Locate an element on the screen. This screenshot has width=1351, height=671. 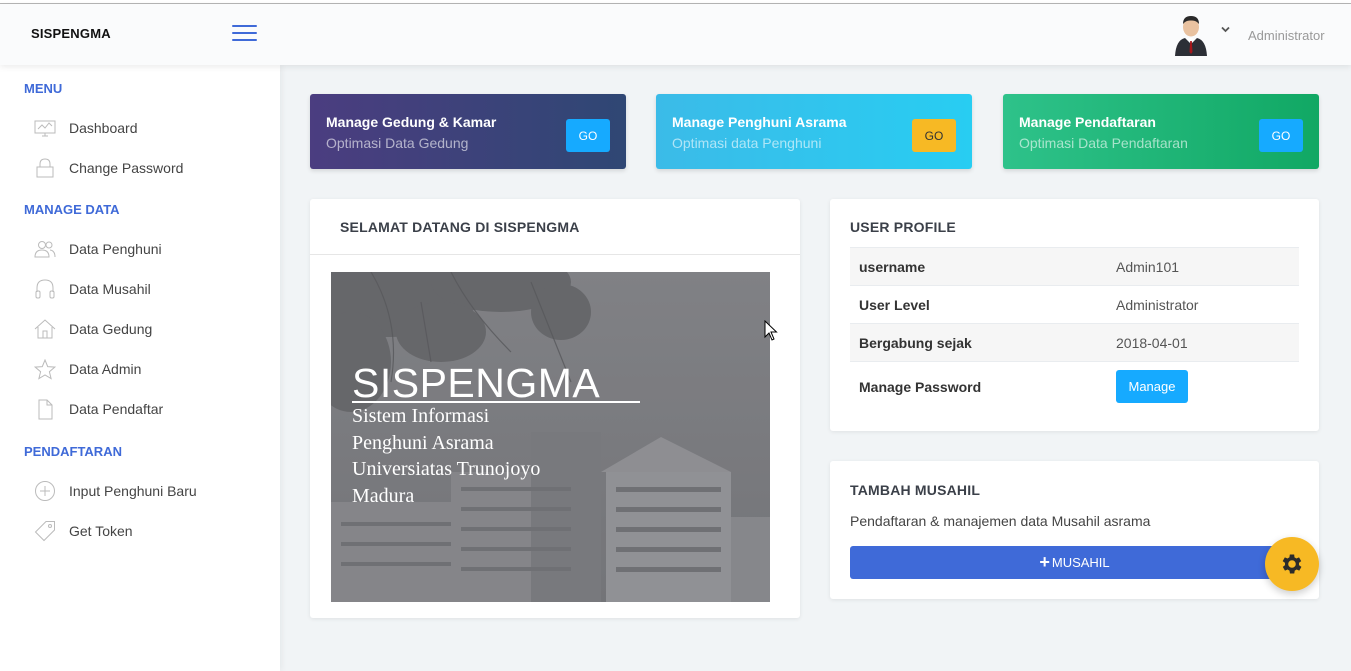
table-row: Manage Password Manage is located at coordinates (1074, 386).